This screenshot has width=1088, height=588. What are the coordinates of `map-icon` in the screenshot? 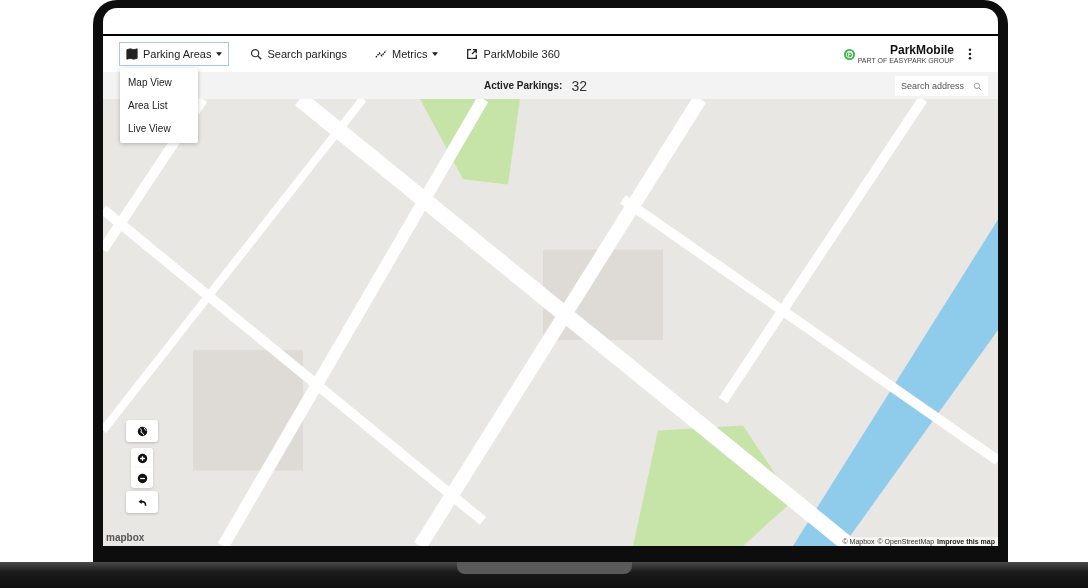 It's located at (132, 54).